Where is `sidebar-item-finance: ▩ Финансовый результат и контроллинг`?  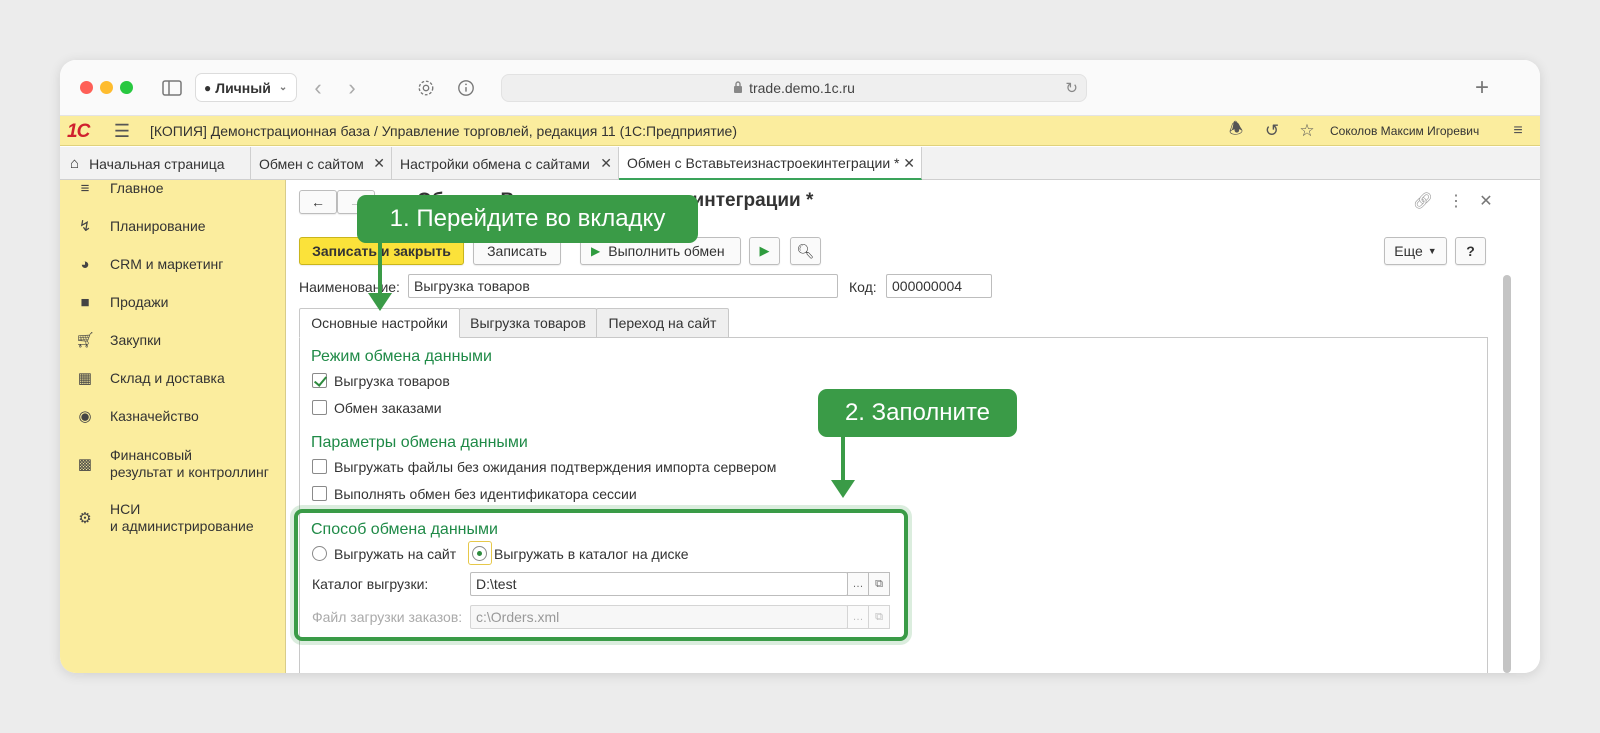 sidebar-item-finance: ▩ Финансовый результат и контроллинг is located at coordinates (173, 464).